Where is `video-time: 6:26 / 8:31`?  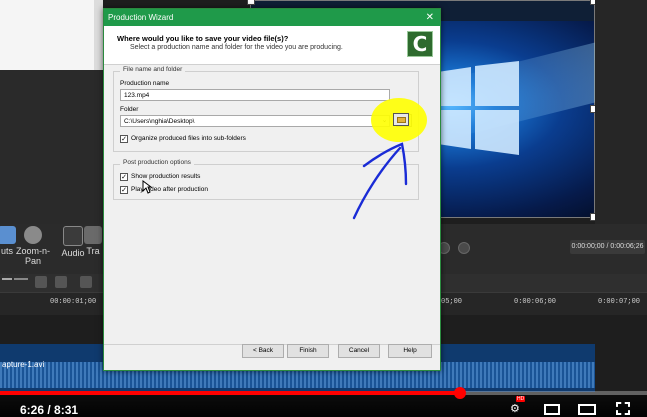 video-time: 6:26 / 8:31 is located at coordinates (49, 410).